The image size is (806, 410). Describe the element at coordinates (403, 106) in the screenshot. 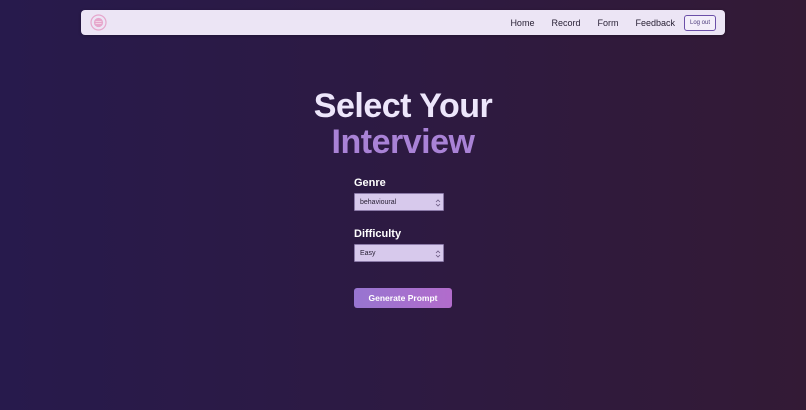

I see `title-line-1: Select Your` at that location.